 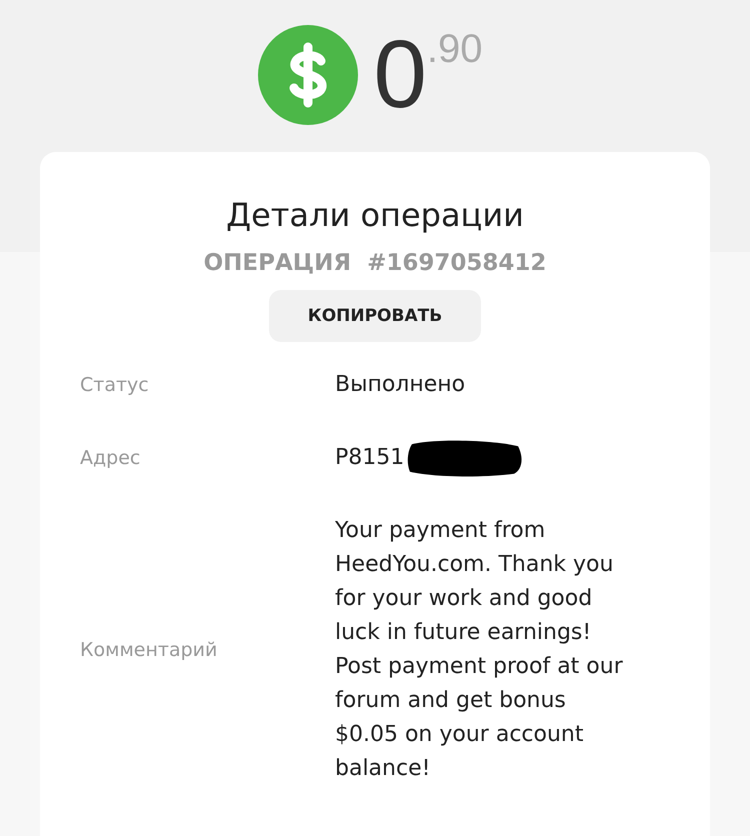 I want to click on balance-amount: 0, so click(x=400, y=75).